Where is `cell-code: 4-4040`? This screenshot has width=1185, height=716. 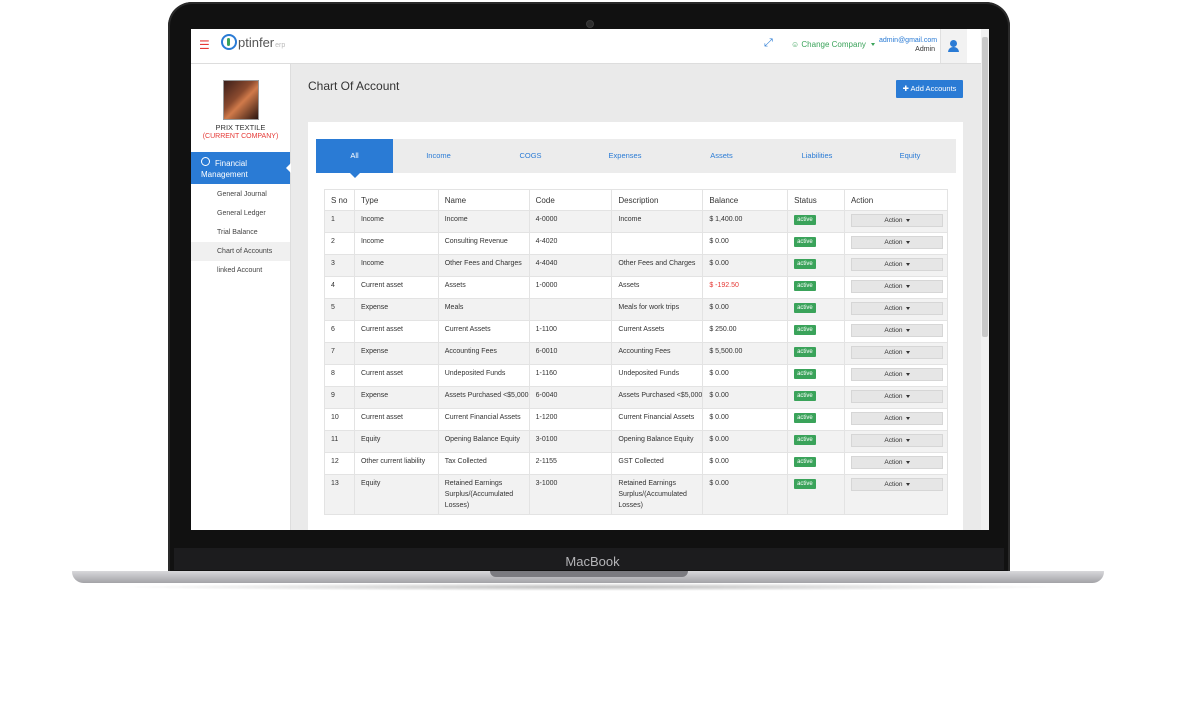
cell-code: 4-4040 is located at coordinates (570, 265).